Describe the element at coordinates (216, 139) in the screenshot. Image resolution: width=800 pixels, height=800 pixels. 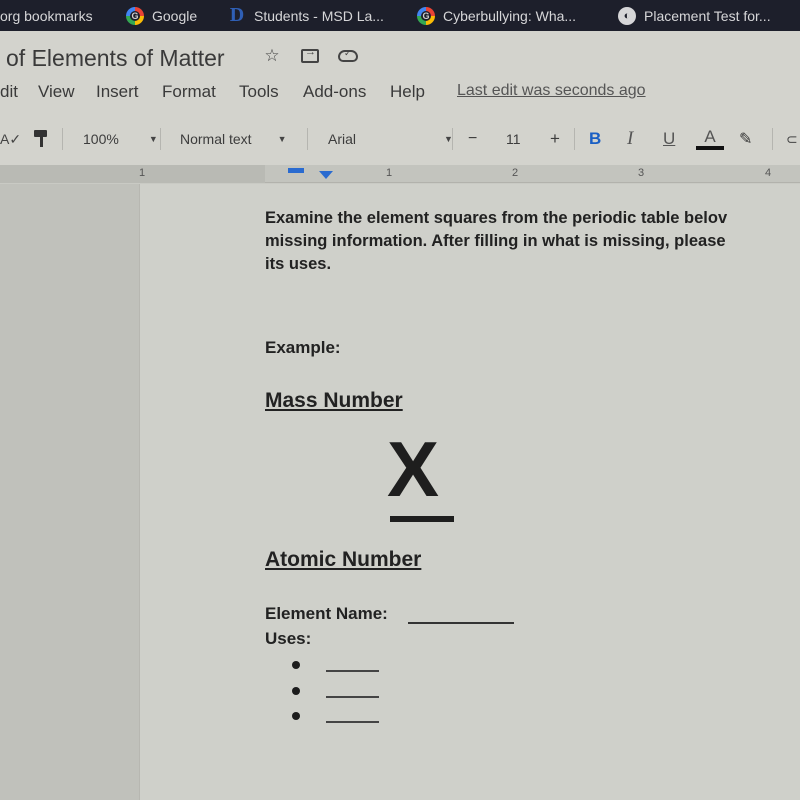
I see `paragraph-style-value: Normal text` at that location.